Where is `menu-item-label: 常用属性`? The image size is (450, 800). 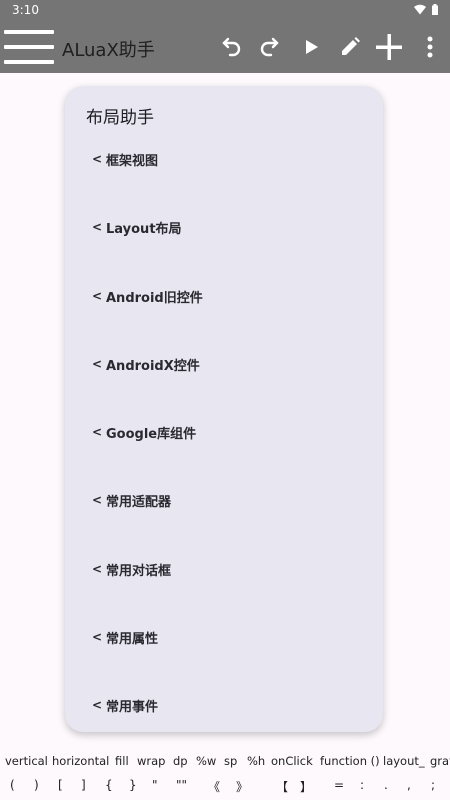 menu-item-label: 常用属性 is located at coordinates (132, 639).